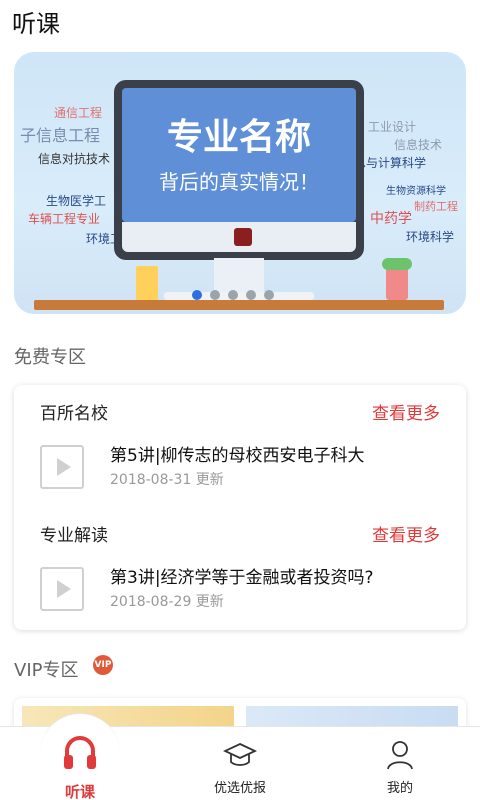 The width and height of the screenshot is (480, 800). I want to click on monitor-illustration: 专业名称 背后的真实情况！, so click(239, 170).